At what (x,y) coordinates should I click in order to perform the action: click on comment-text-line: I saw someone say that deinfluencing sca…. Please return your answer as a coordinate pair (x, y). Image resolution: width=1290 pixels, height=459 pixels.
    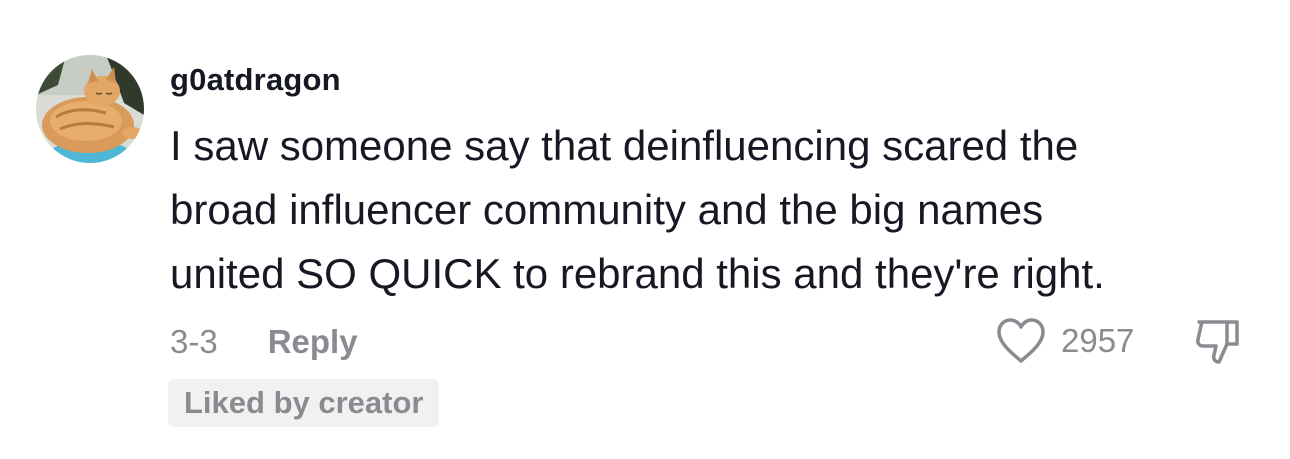
    Looking at the image, I should click on (624, 145).